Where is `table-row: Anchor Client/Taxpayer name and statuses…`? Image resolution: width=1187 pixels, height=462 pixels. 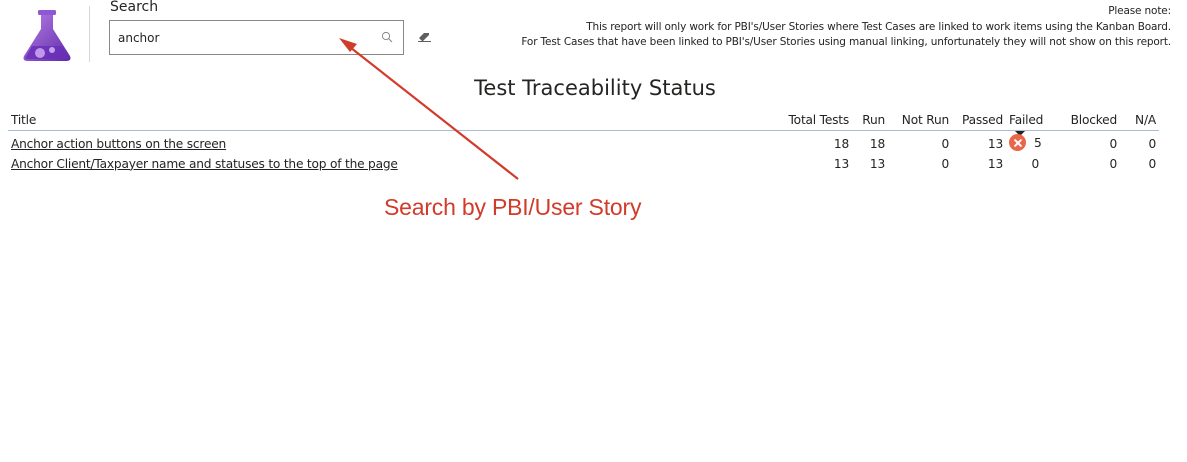 table-row: Anchor Client/Taxpayer name and statuses… is located at coordinates (583, 163).